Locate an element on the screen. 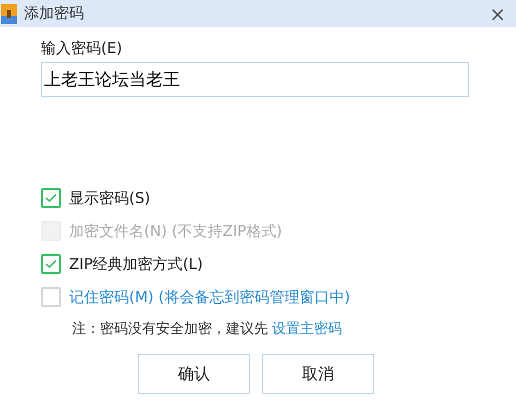 The image size is (516, 403). window-title: 添加密码 is located at coordinates (54, 13).